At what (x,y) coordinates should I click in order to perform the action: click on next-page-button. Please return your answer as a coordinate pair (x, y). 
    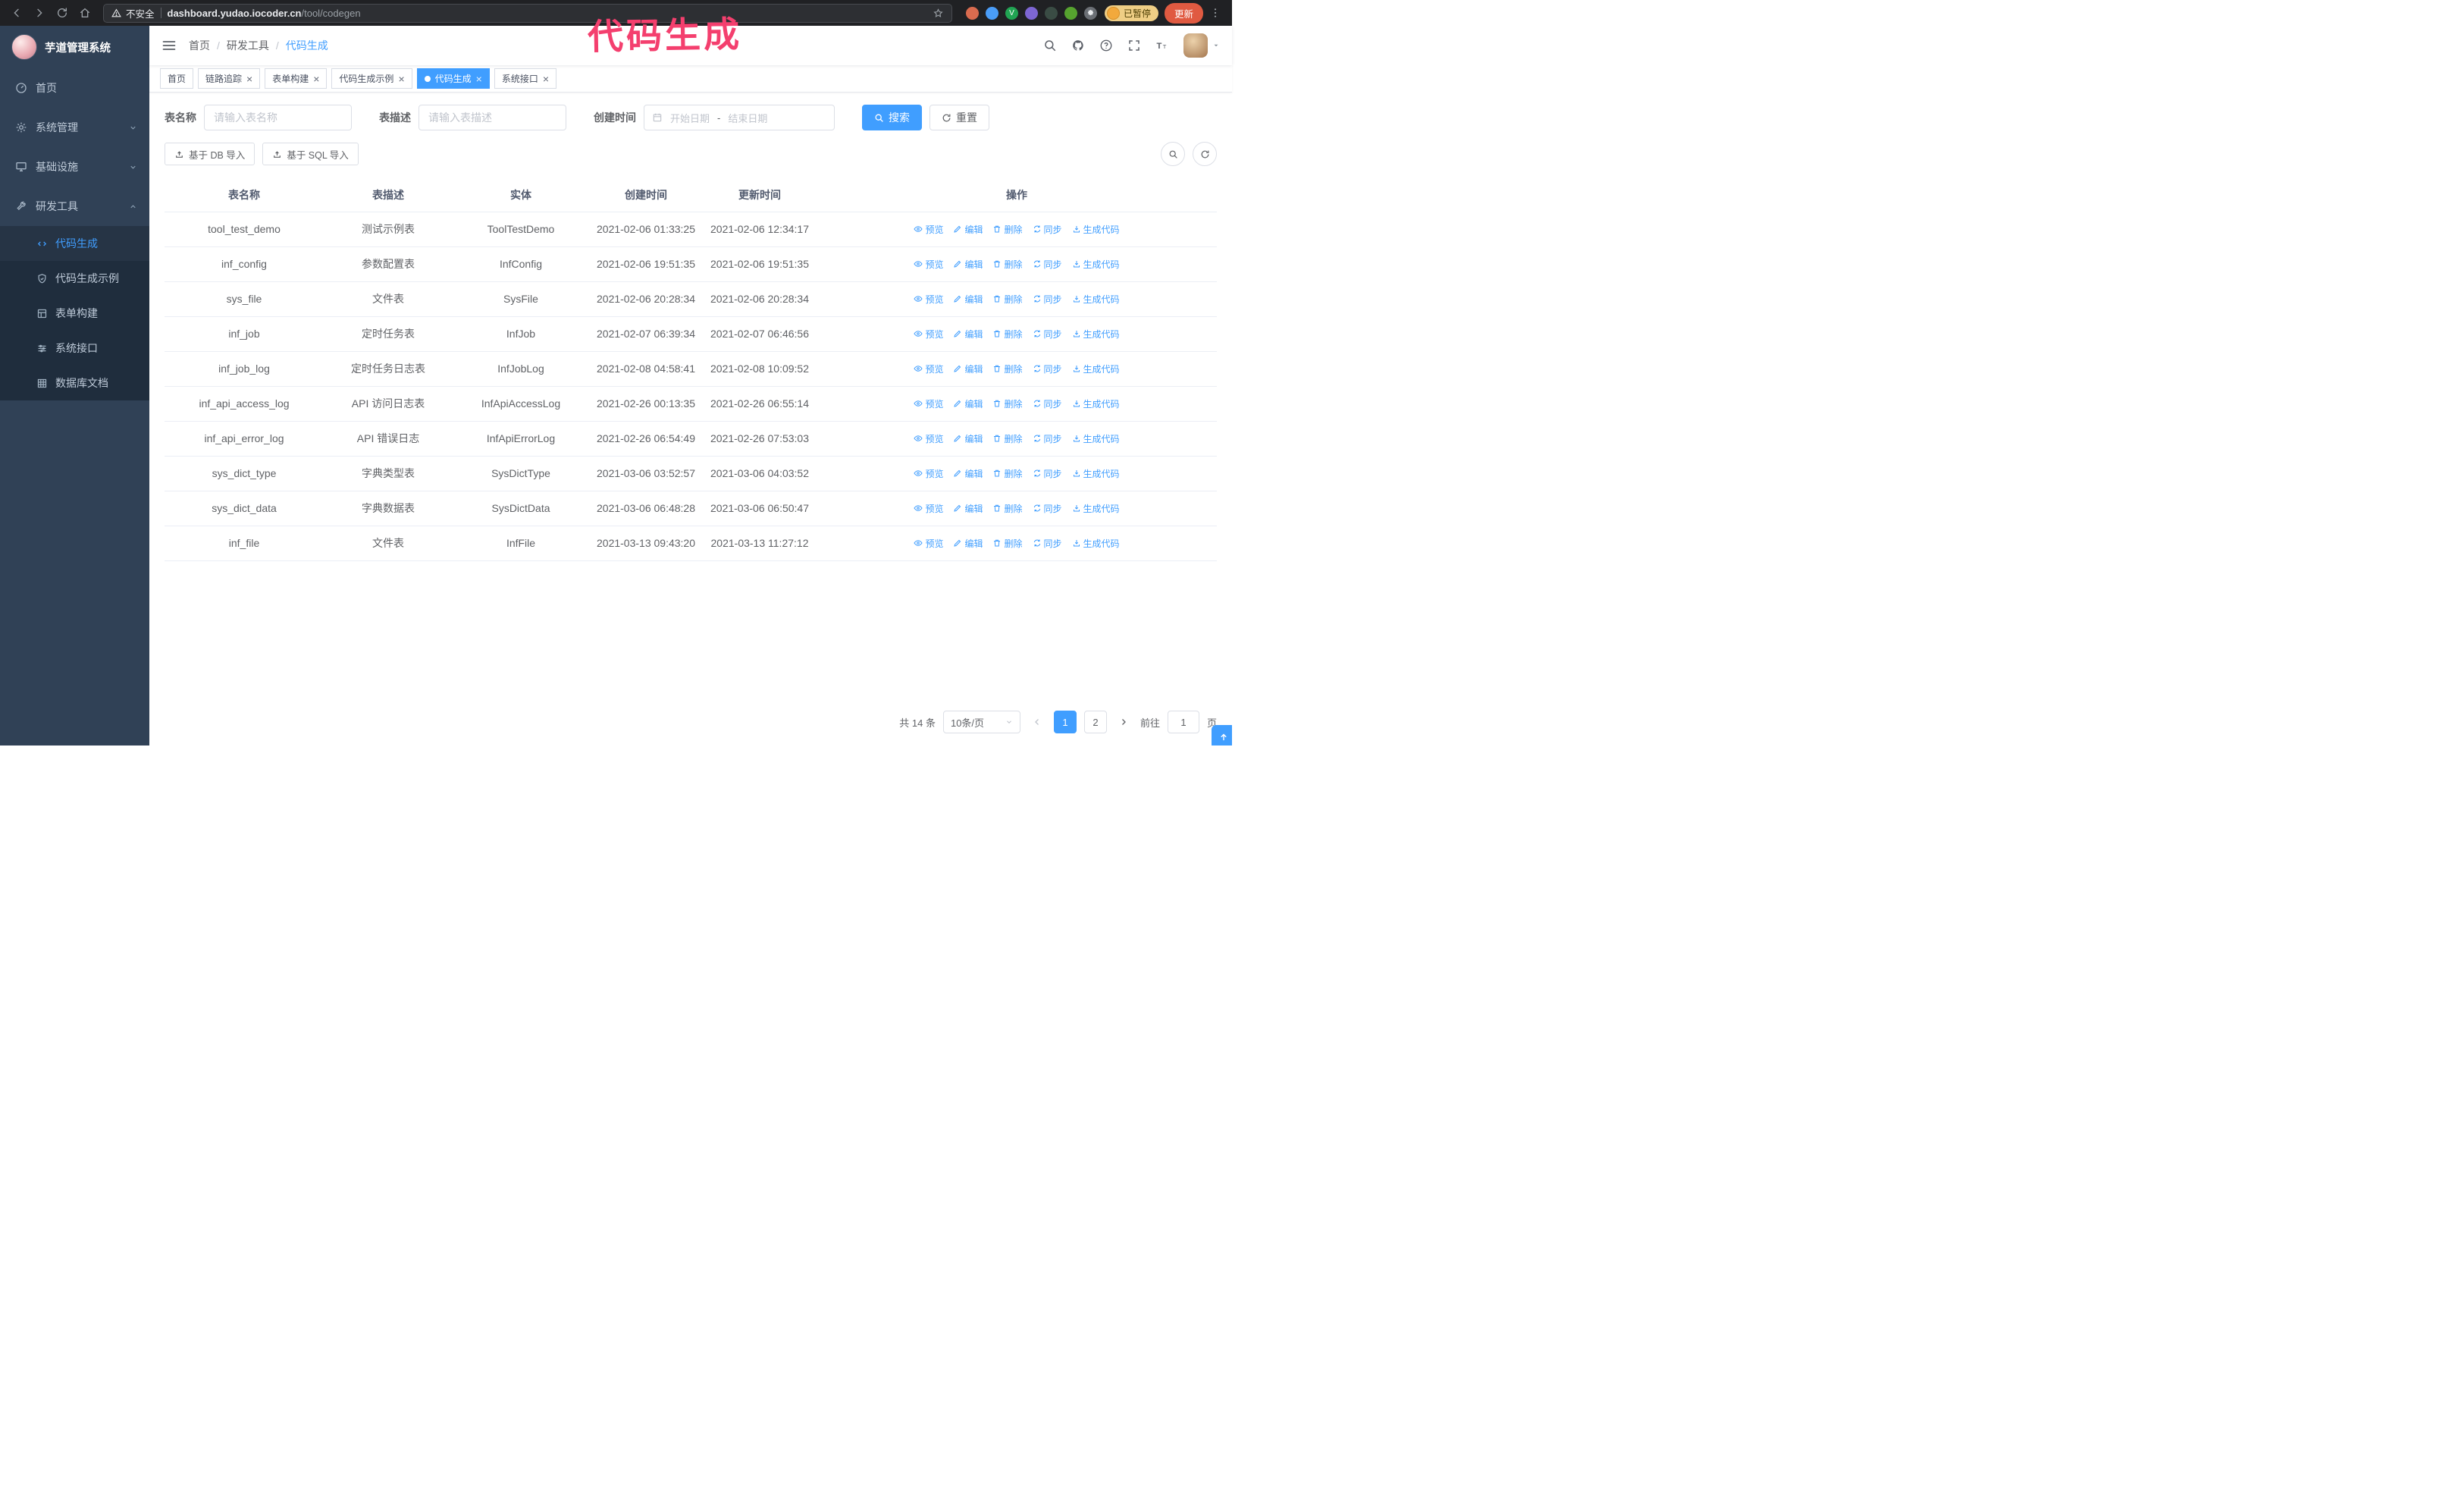
    Looking at the image, I should click on (1123, 722).